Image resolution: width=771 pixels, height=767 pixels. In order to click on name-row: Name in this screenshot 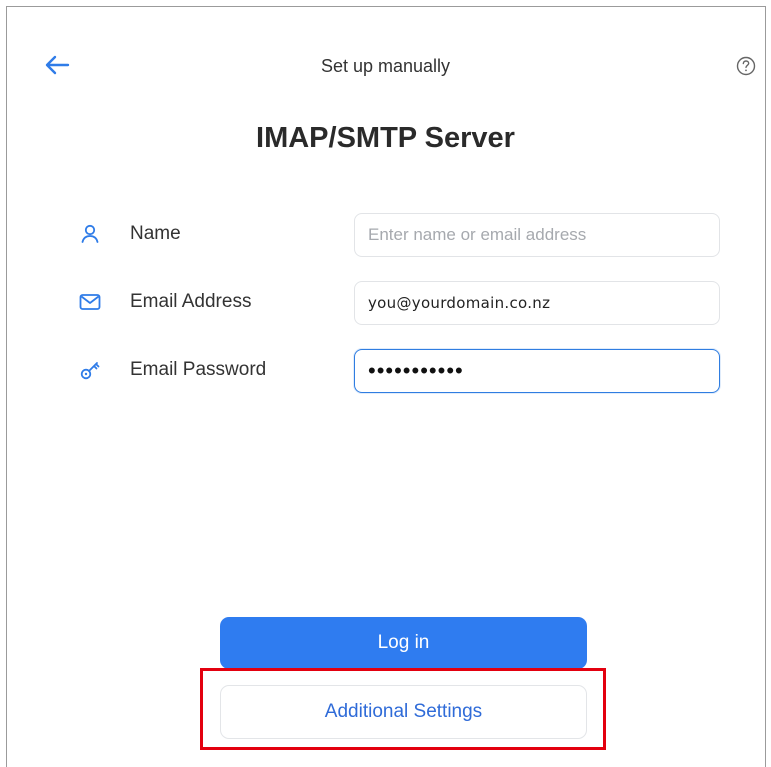, I will do `click(403, 235)`.